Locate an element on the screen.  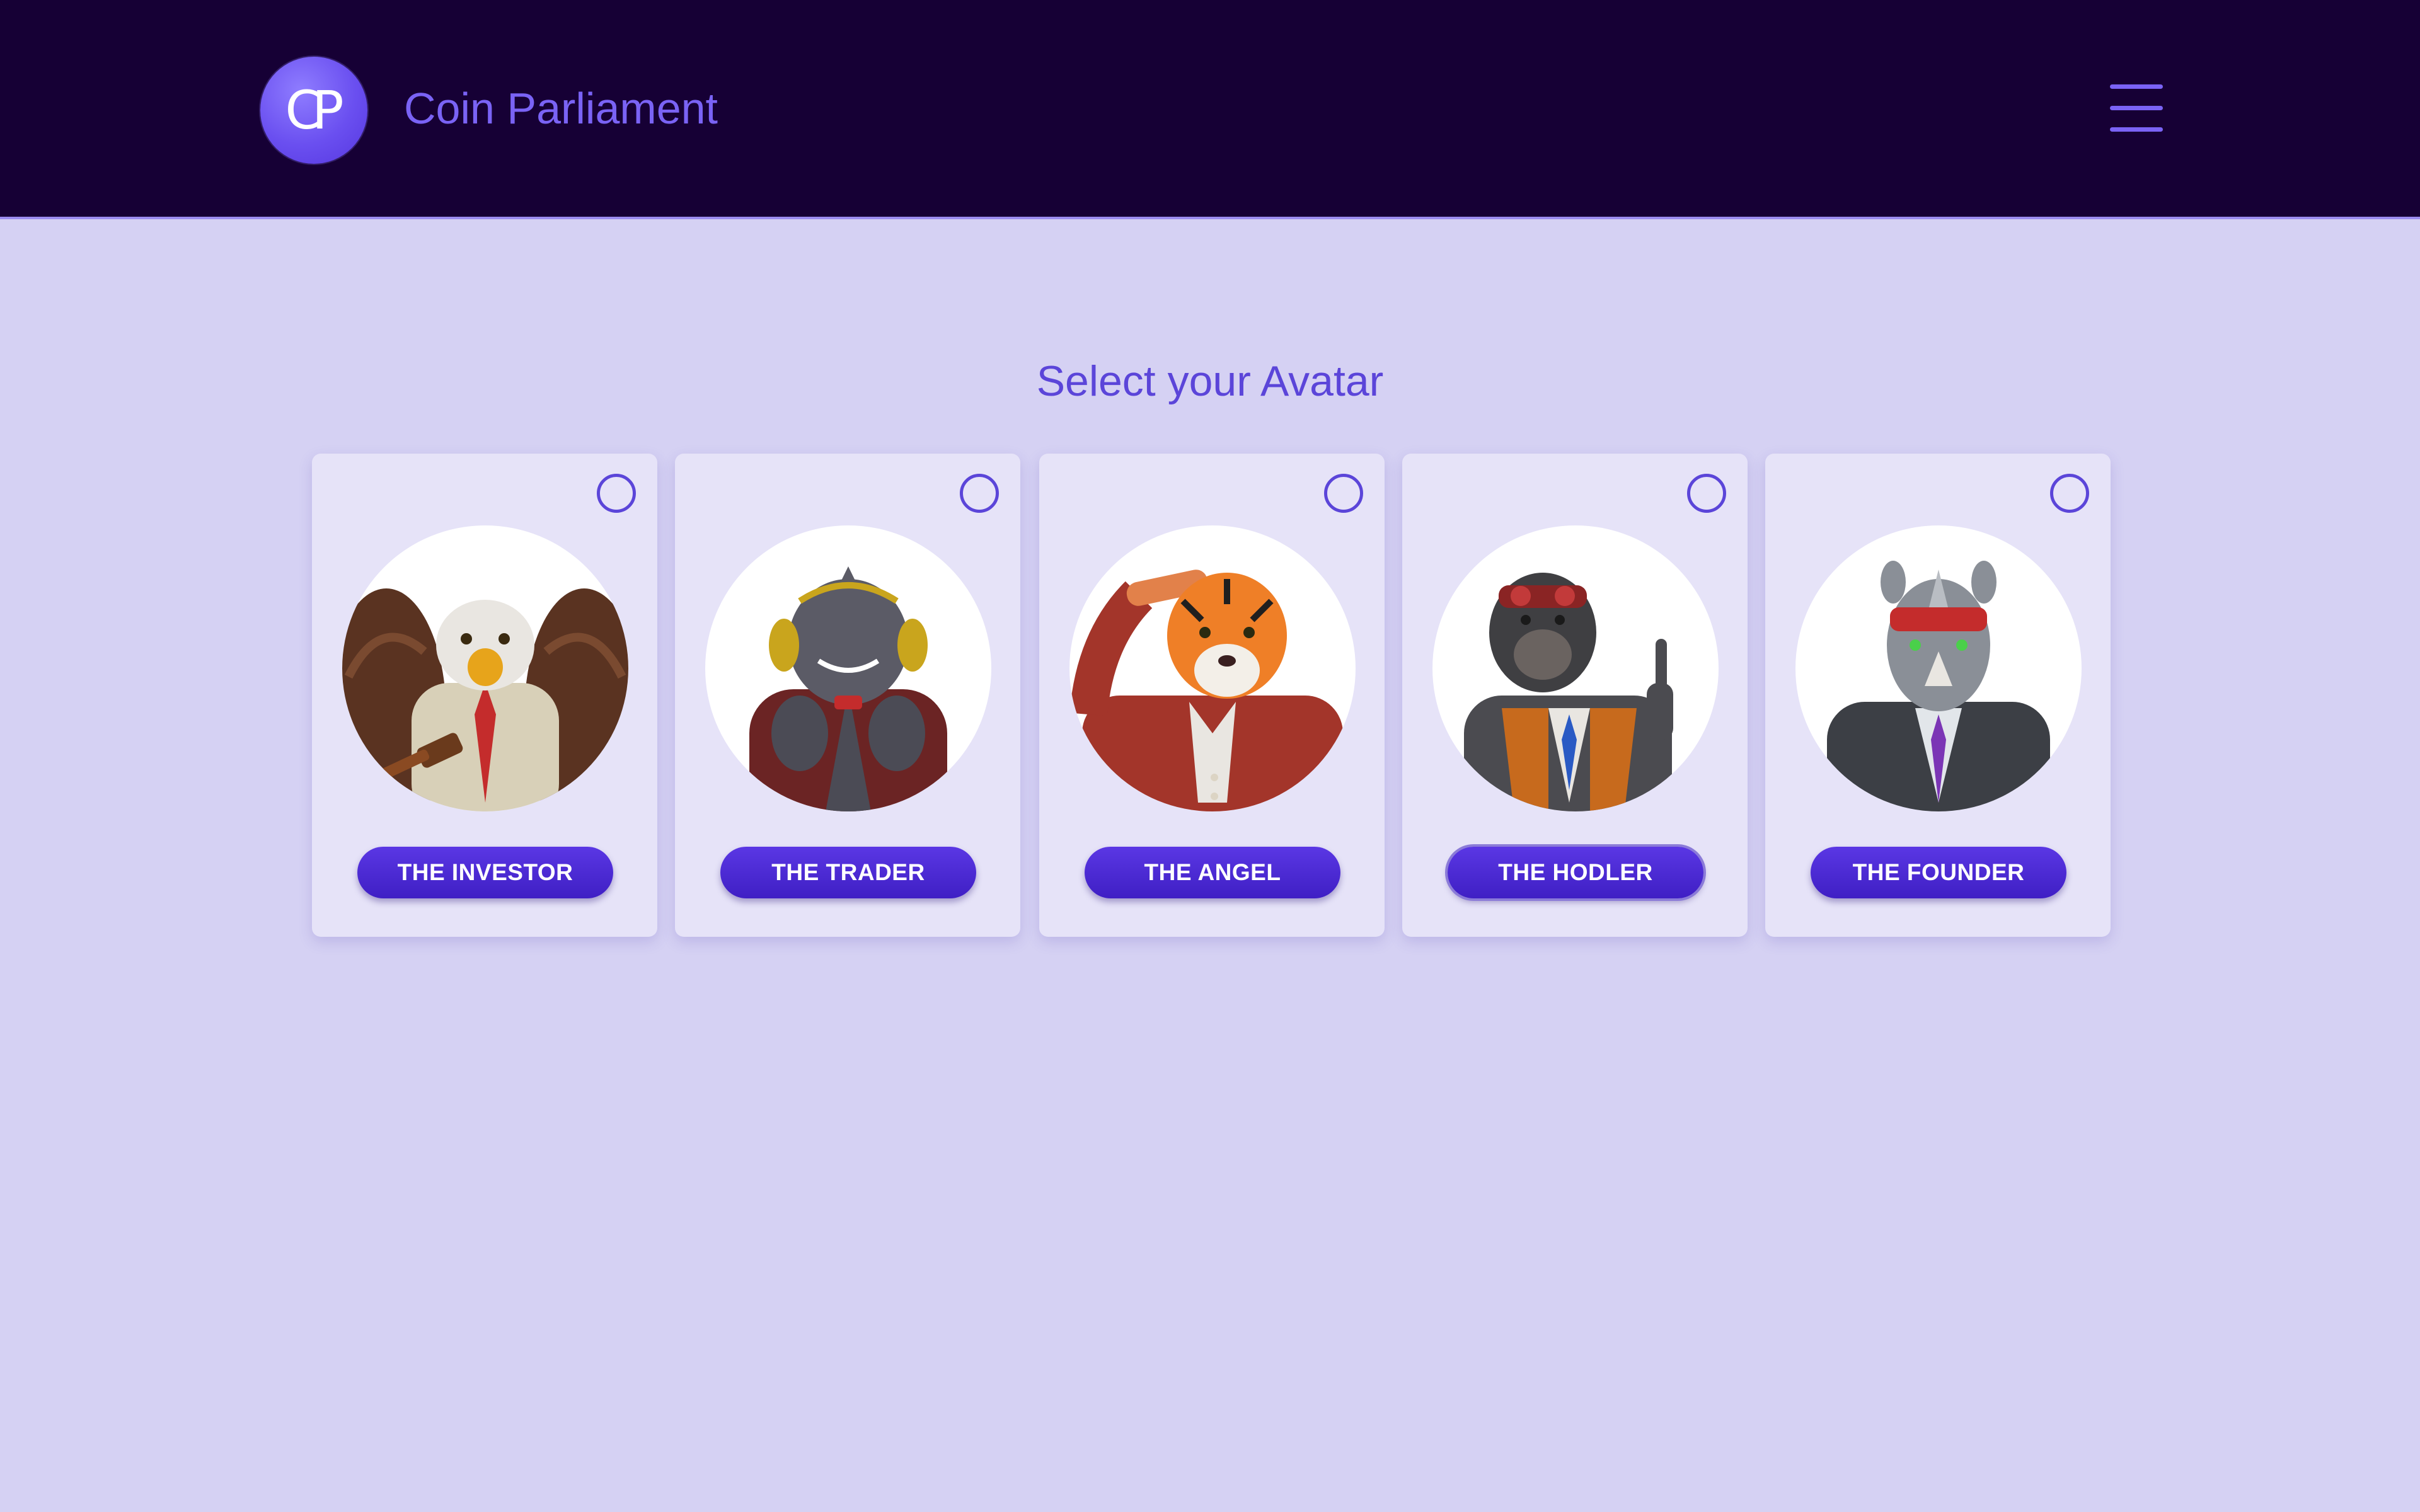
logo-text: CP is located at coordinates (314, 110).